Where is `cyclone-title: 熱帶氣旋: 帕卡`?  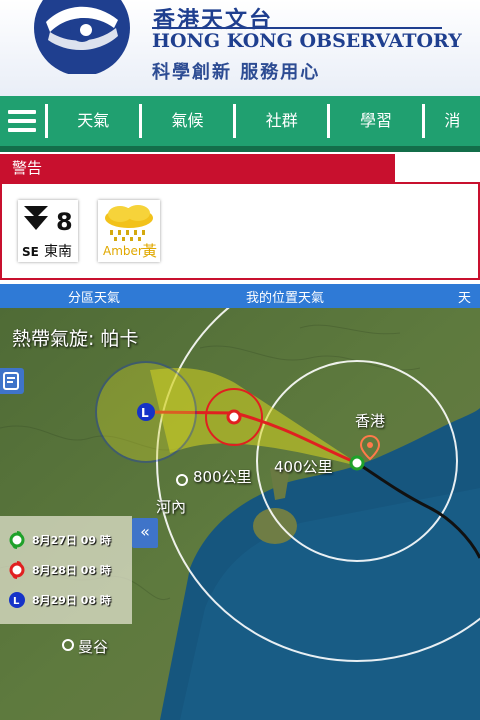
cyclone-title: 熱帶氣旋: 帕卡 is located at coordinates (75, 339).